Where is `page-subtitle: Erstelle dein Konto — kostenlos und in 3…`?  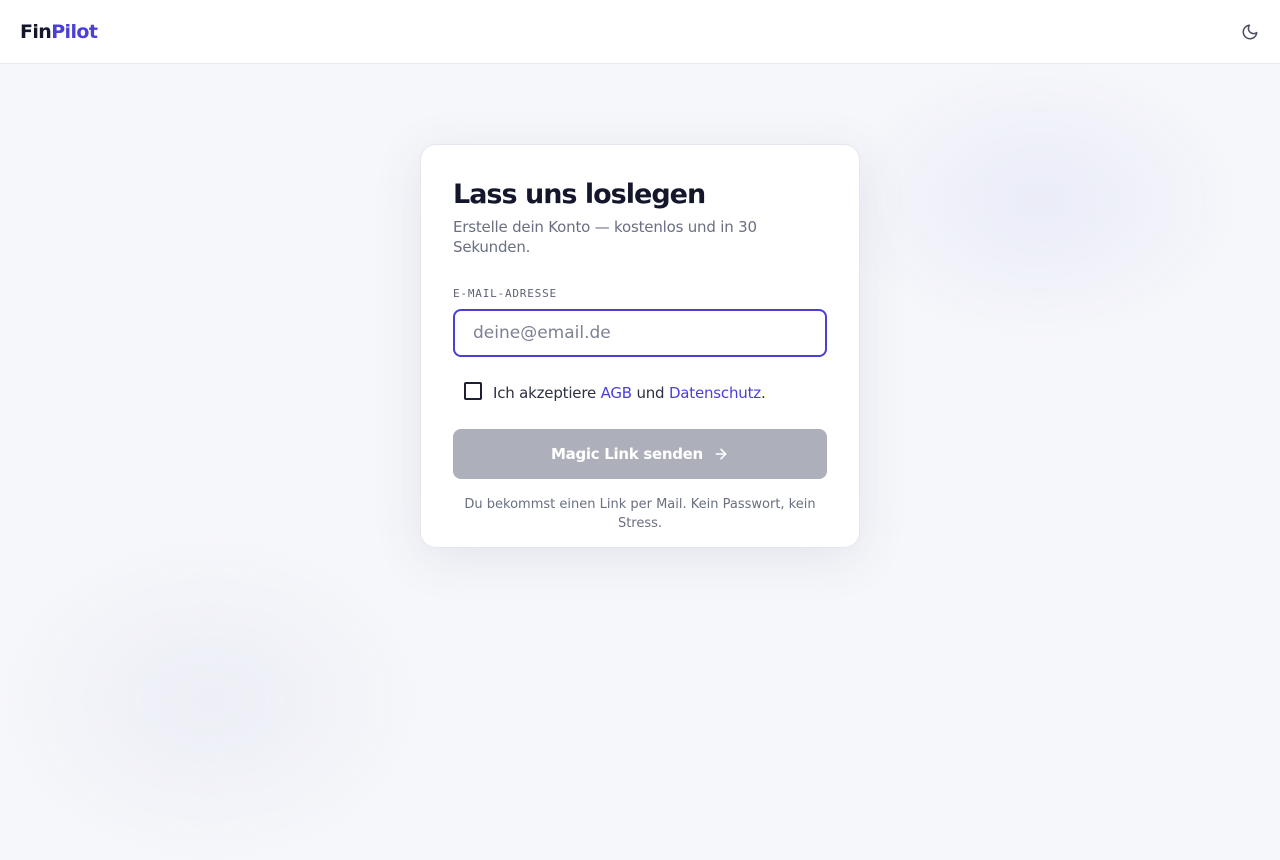
page-subtitle: Erstelle dein Konto — kostenlos und in 3… is located at coordinates (605, 237).